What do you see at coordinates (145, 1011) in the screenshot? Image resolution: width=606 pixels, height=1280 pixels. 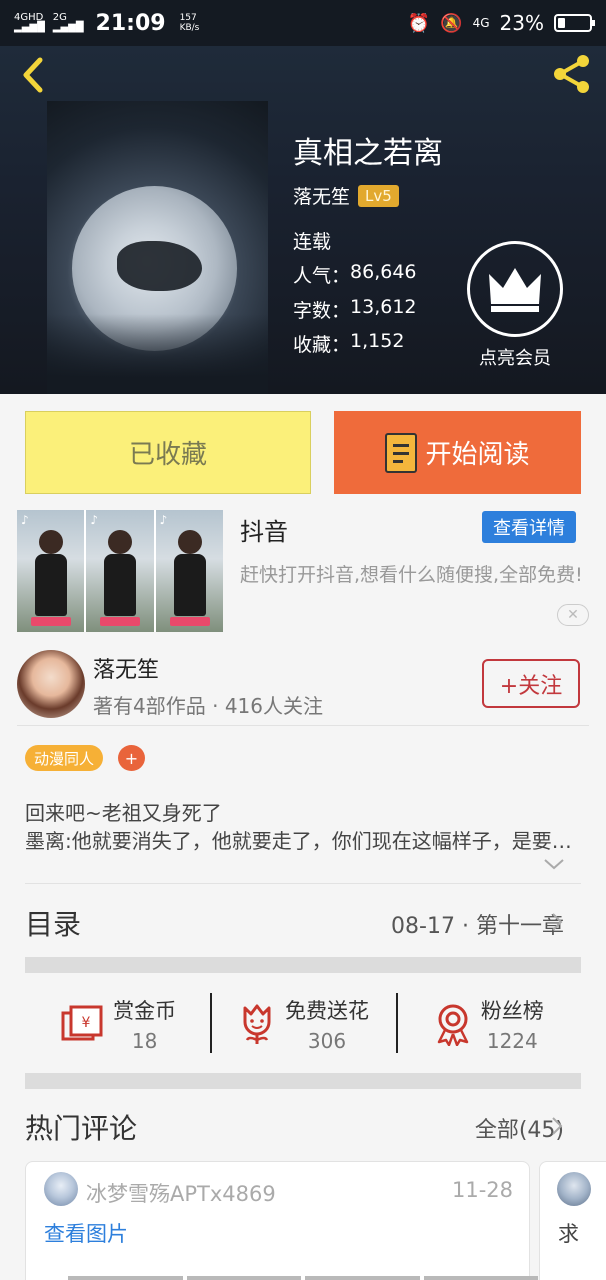 I see `reward-label: 赏金币` at bounding box center [145, 1011].